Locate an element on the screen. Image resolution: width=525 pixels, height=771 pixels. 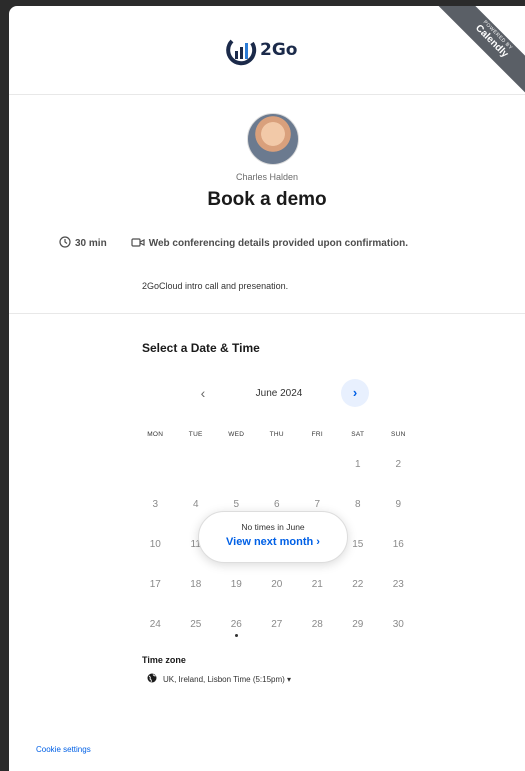
day-cell: 25 is located at coordinates (196, 624).